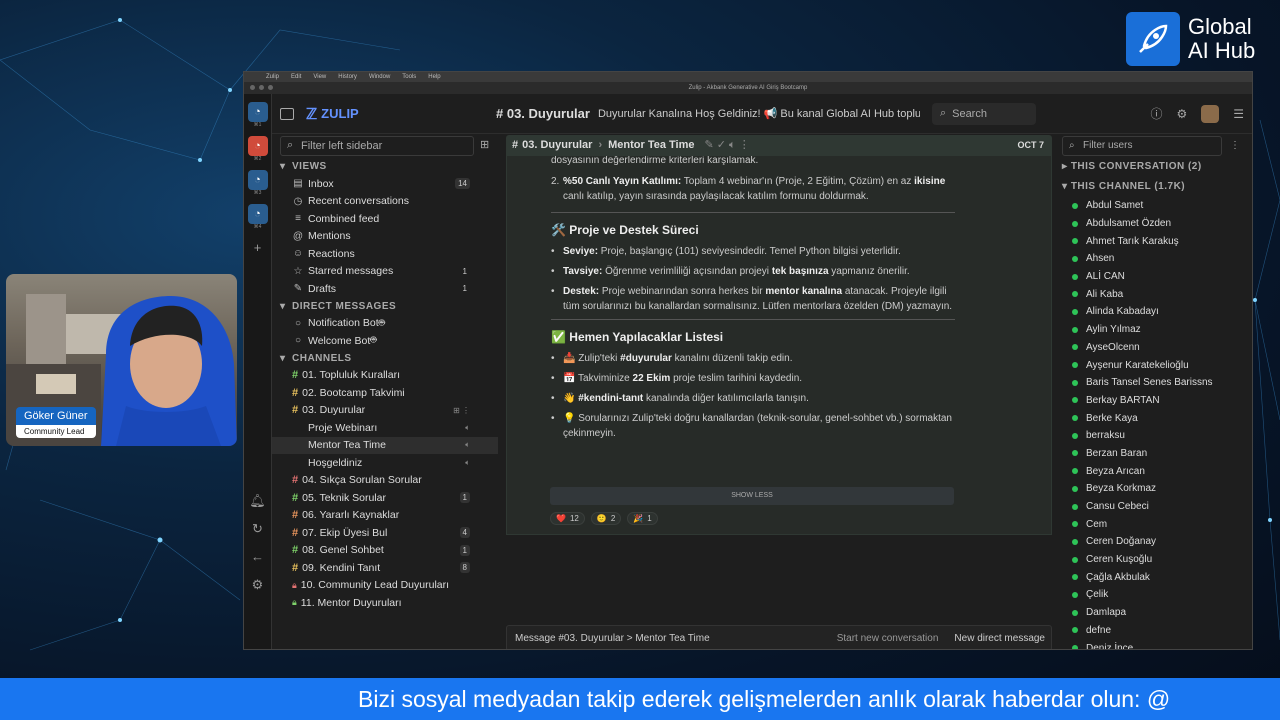  Describe the element at coordinates (385, 219) in the screenshot. I see `view-combined-feed: ≡ Combined feed` at that location.